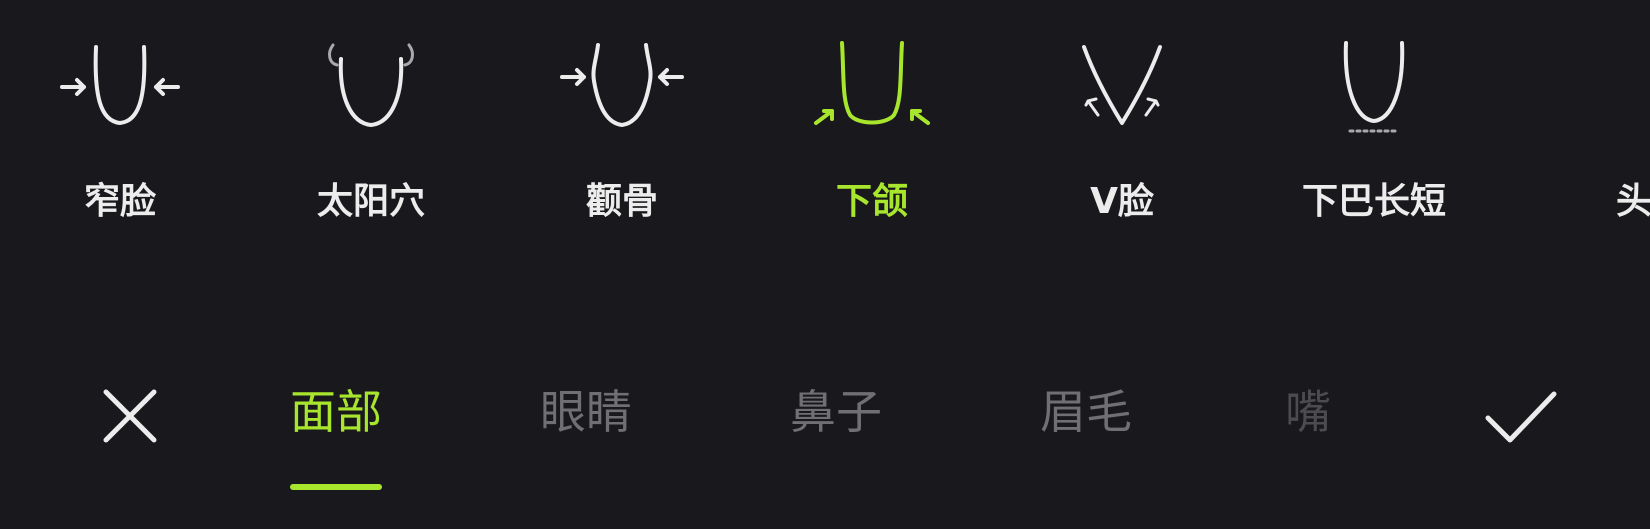 This screenshot has width=1650, height=529. I want to click on jaw-icon, so click(872, 83).